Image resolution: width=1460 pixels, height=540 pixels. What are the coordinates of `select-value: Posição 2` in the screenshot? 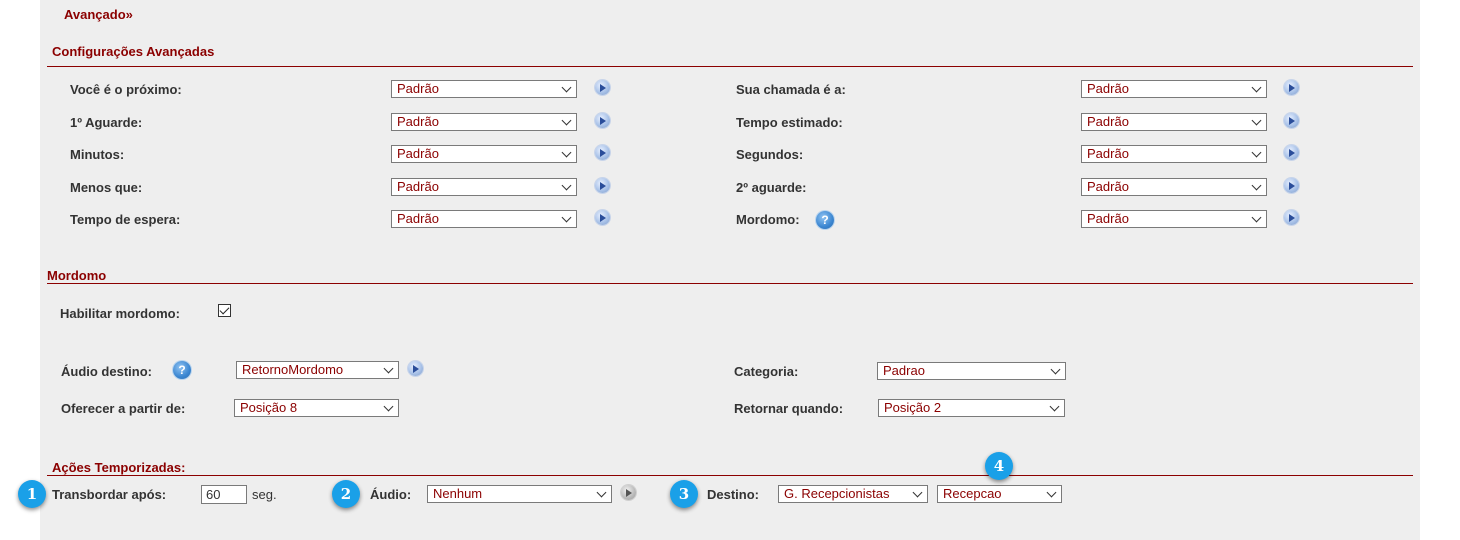 It's located at (913, 407).